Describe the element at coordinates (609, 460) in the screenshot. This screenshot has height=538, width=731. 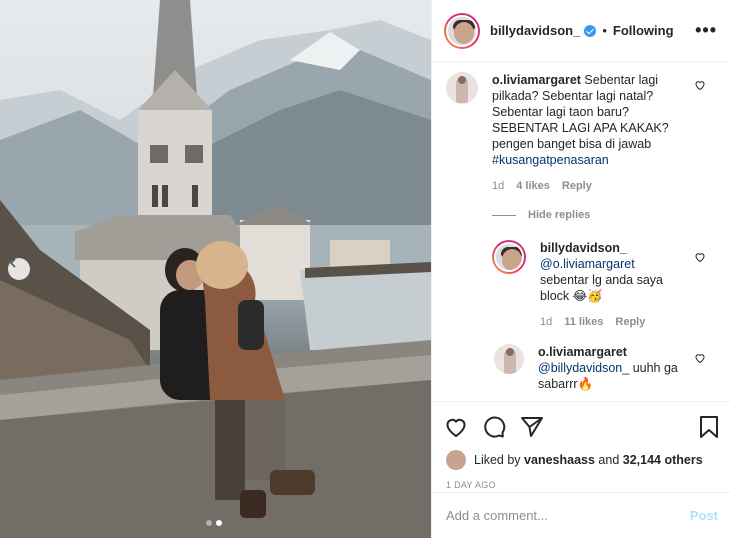
I see `likes-middle: and` at that location.